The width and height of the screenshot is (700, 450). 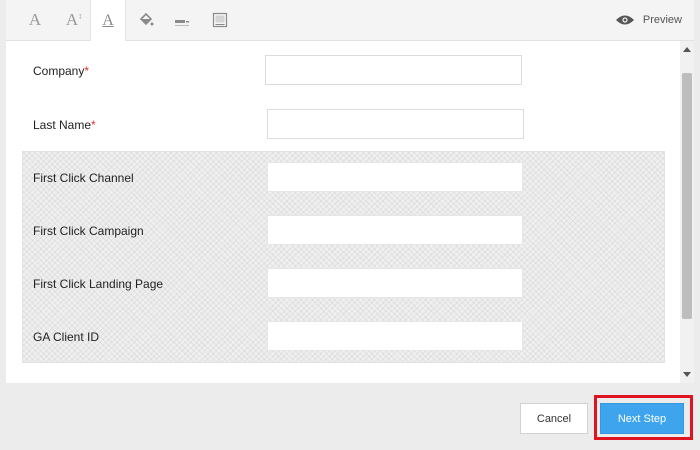 What do you see at coordinates (642, 418) in the screenshot?
I see `next-step-button: Next Step` at bounding box center [642, 418].